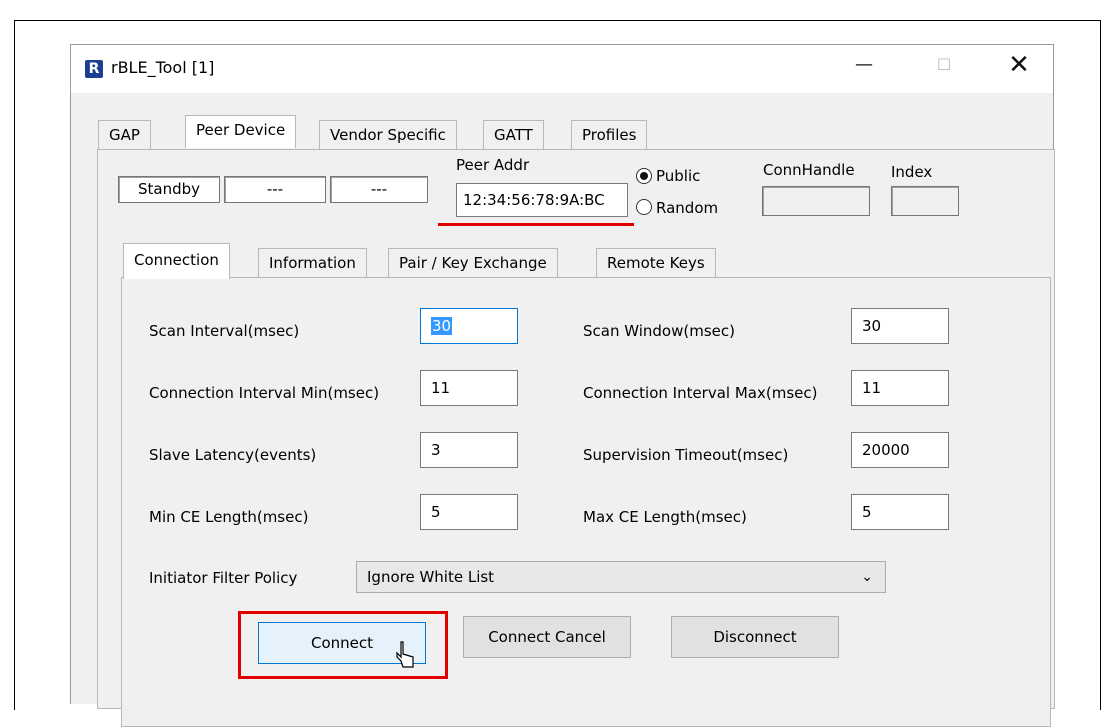  I want to click on tab-connection: Connection, so click(176, 261).